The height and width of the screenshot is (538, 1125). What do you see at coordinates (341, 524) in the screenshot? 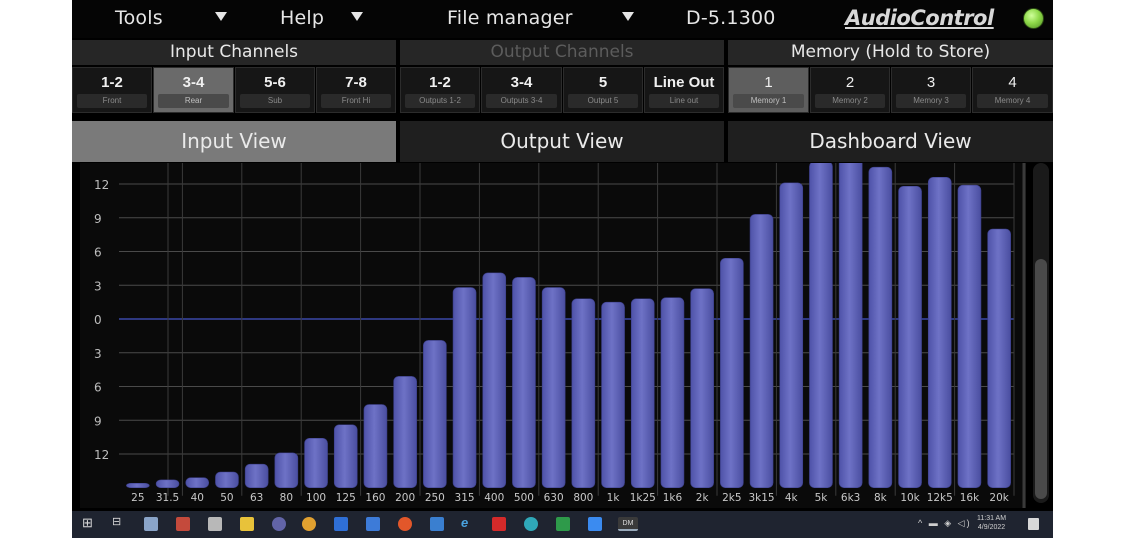
I see `outlook-icon` at bounding box center [341, 524].